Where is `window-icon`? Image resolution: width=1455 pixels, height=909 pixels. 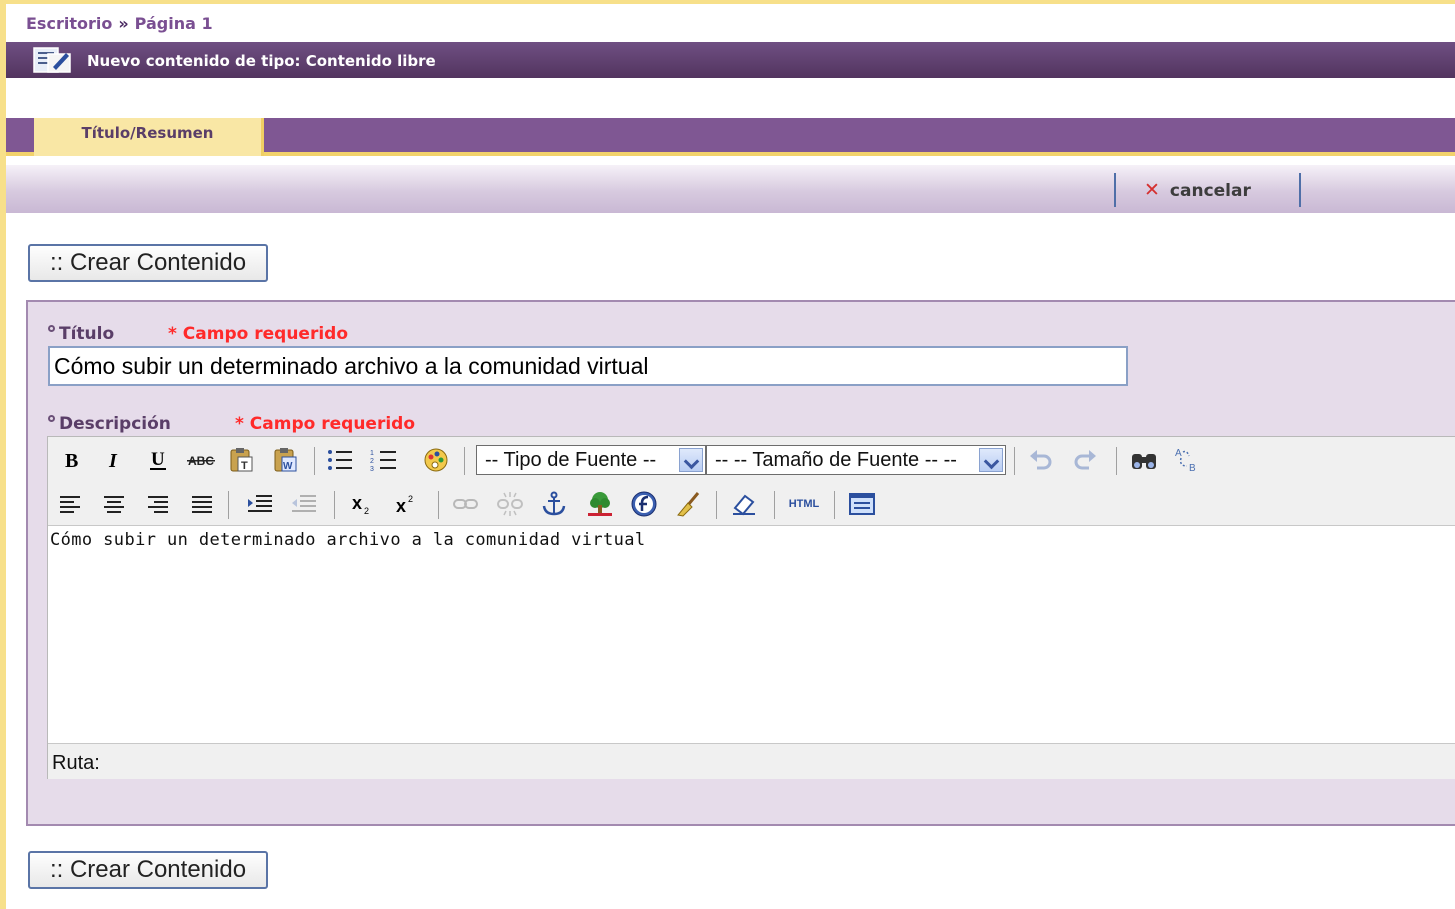
window-icon is located at coordinates (862, 504).